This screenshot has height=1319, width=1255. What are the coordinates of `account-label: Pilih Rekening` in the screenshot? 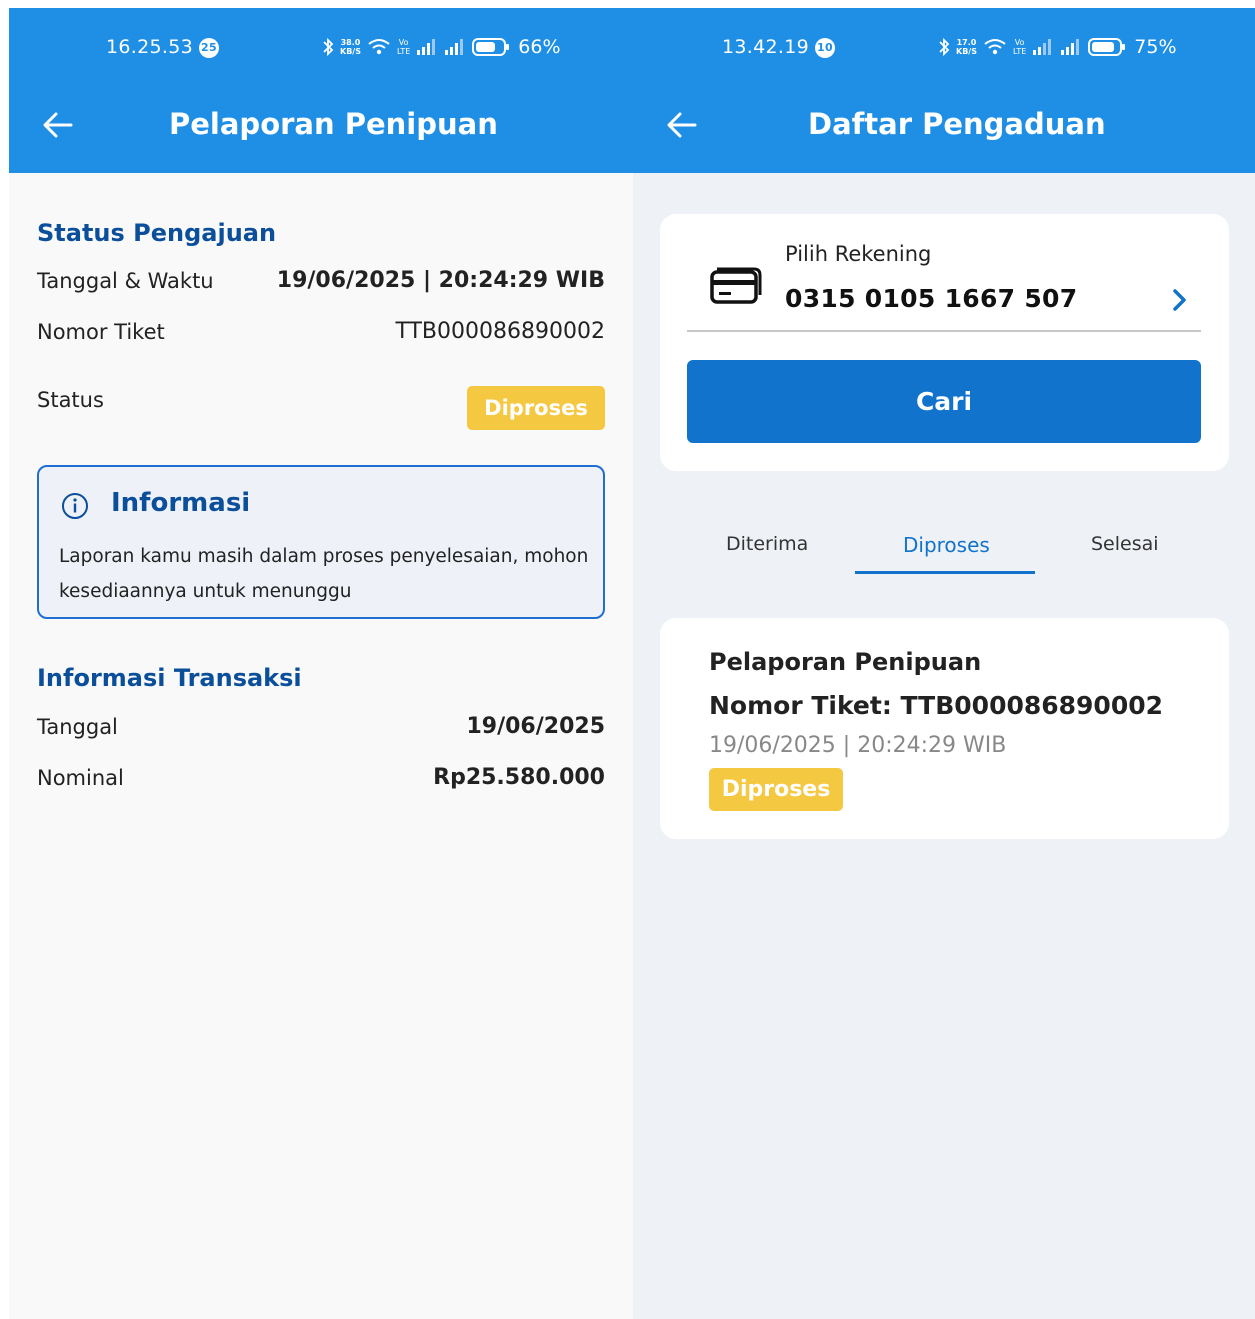 It's located at (858, 254).